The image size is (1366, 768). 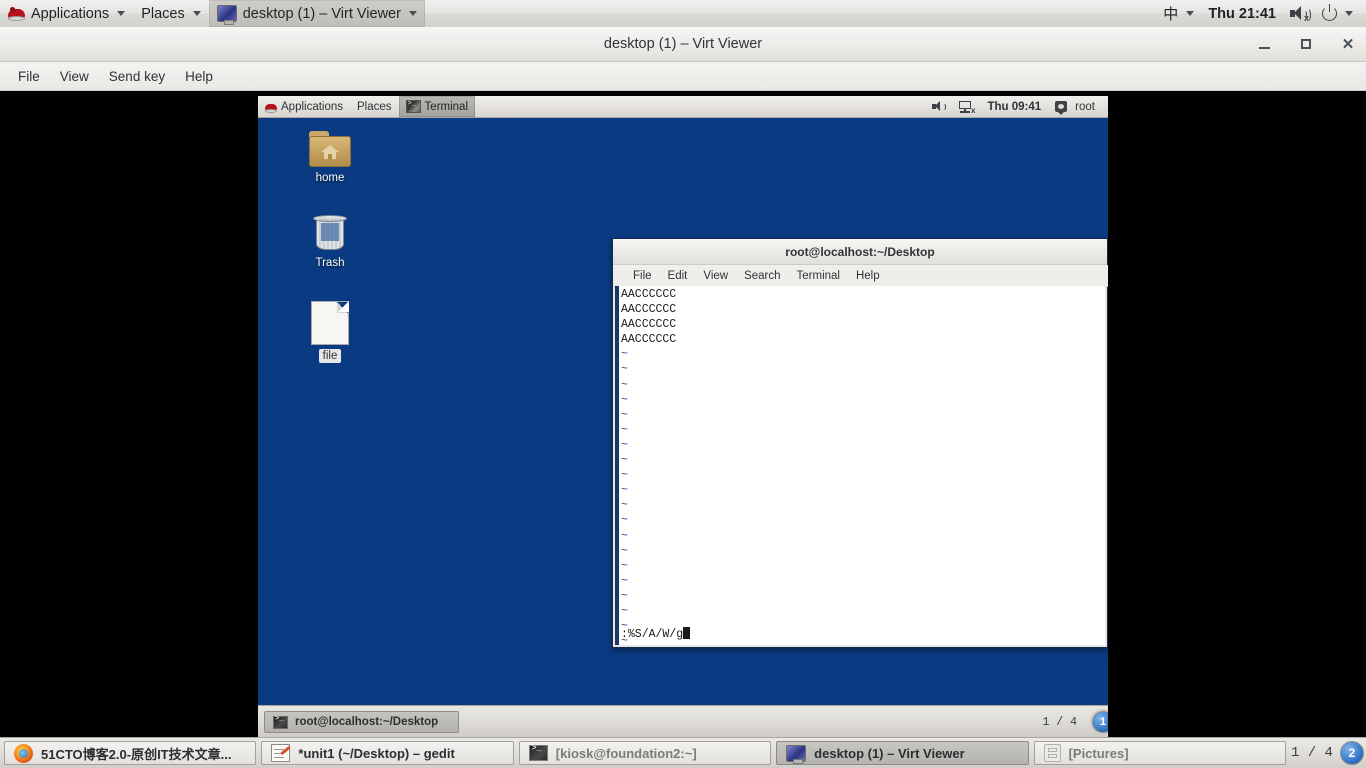 I want to click on terminal-menu-search: Search, so click(x=762, y=276).